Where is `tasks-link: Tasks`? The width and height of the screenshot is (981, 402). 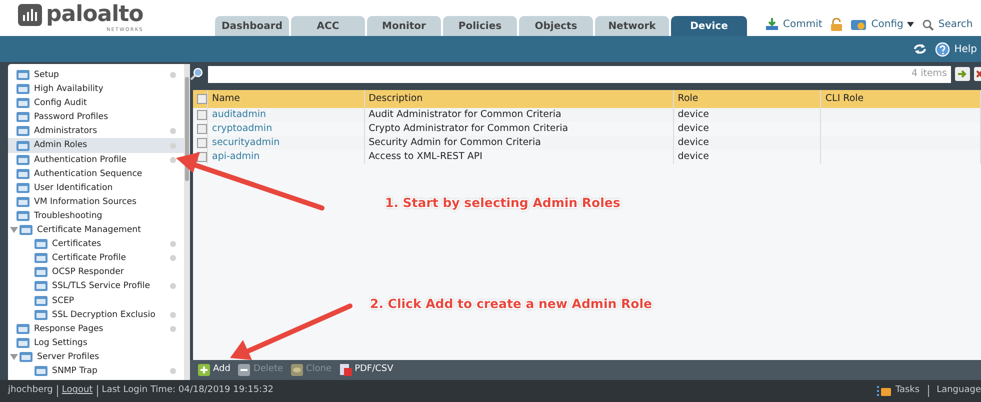 tasks-link: Tasks is located at coordinates (907, 391).